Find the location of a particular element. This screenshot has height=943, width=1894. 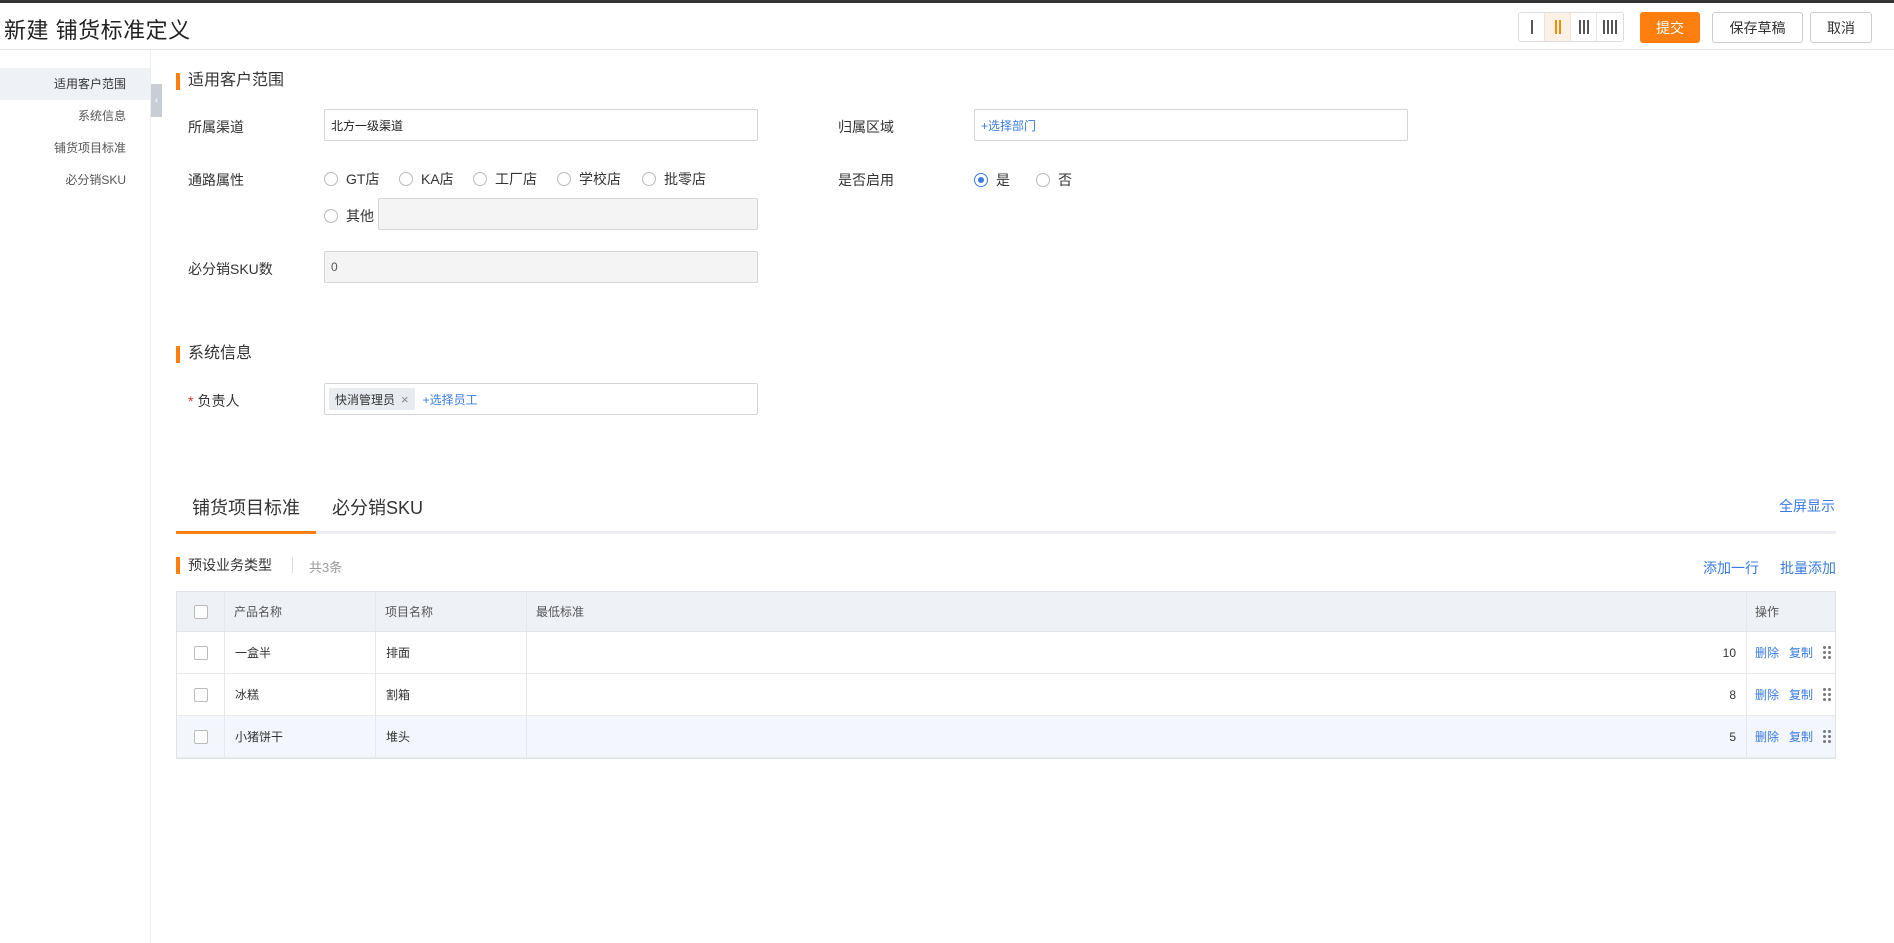

tab-standard: 铺货项目标准 is located at coordinates (246, 514).